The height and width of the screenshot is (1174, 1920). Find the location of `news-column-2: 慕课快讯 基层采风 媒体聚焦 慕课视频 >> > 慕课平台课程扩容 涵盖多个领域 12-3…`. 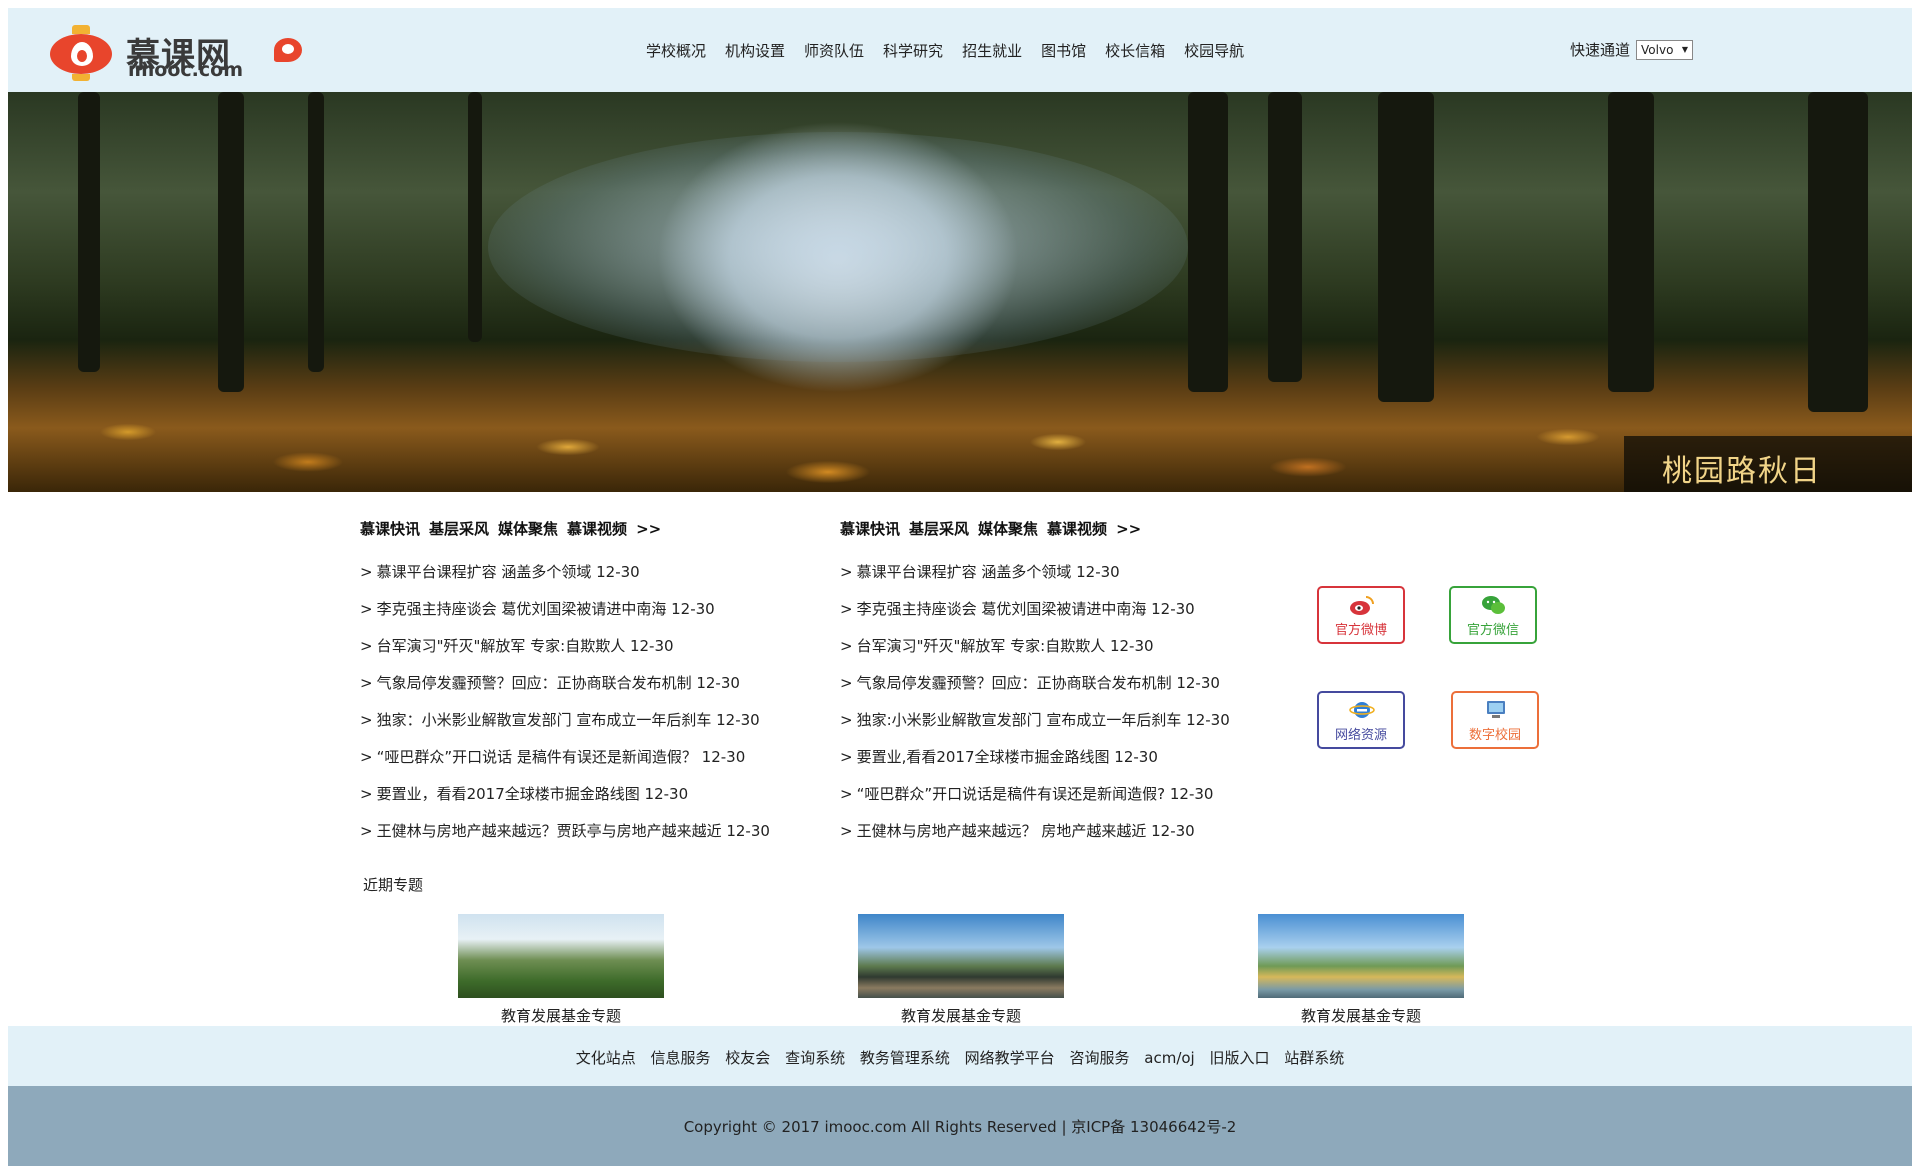

news-column-2: 慕课快讯 基层采风 媒体聚焦 慕课视频 >> > 慕课平台课程扩容 涵盖多个领域 12-3… is located at coordinates (1070, 684).